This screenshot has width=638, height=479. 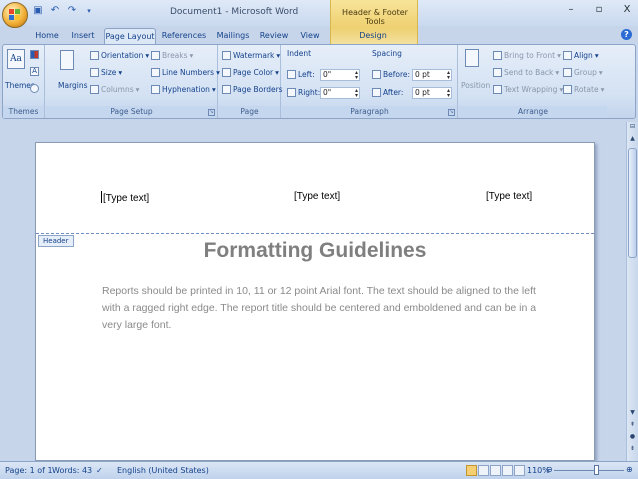 I want to click on restore-button: ▫, so click(x=599, y=9).